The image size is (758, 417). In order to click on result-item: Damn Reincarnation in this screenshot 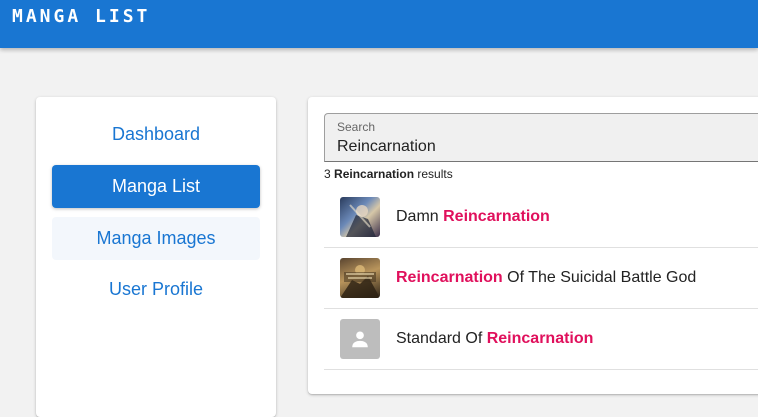, I will do `click(541, 217)`.